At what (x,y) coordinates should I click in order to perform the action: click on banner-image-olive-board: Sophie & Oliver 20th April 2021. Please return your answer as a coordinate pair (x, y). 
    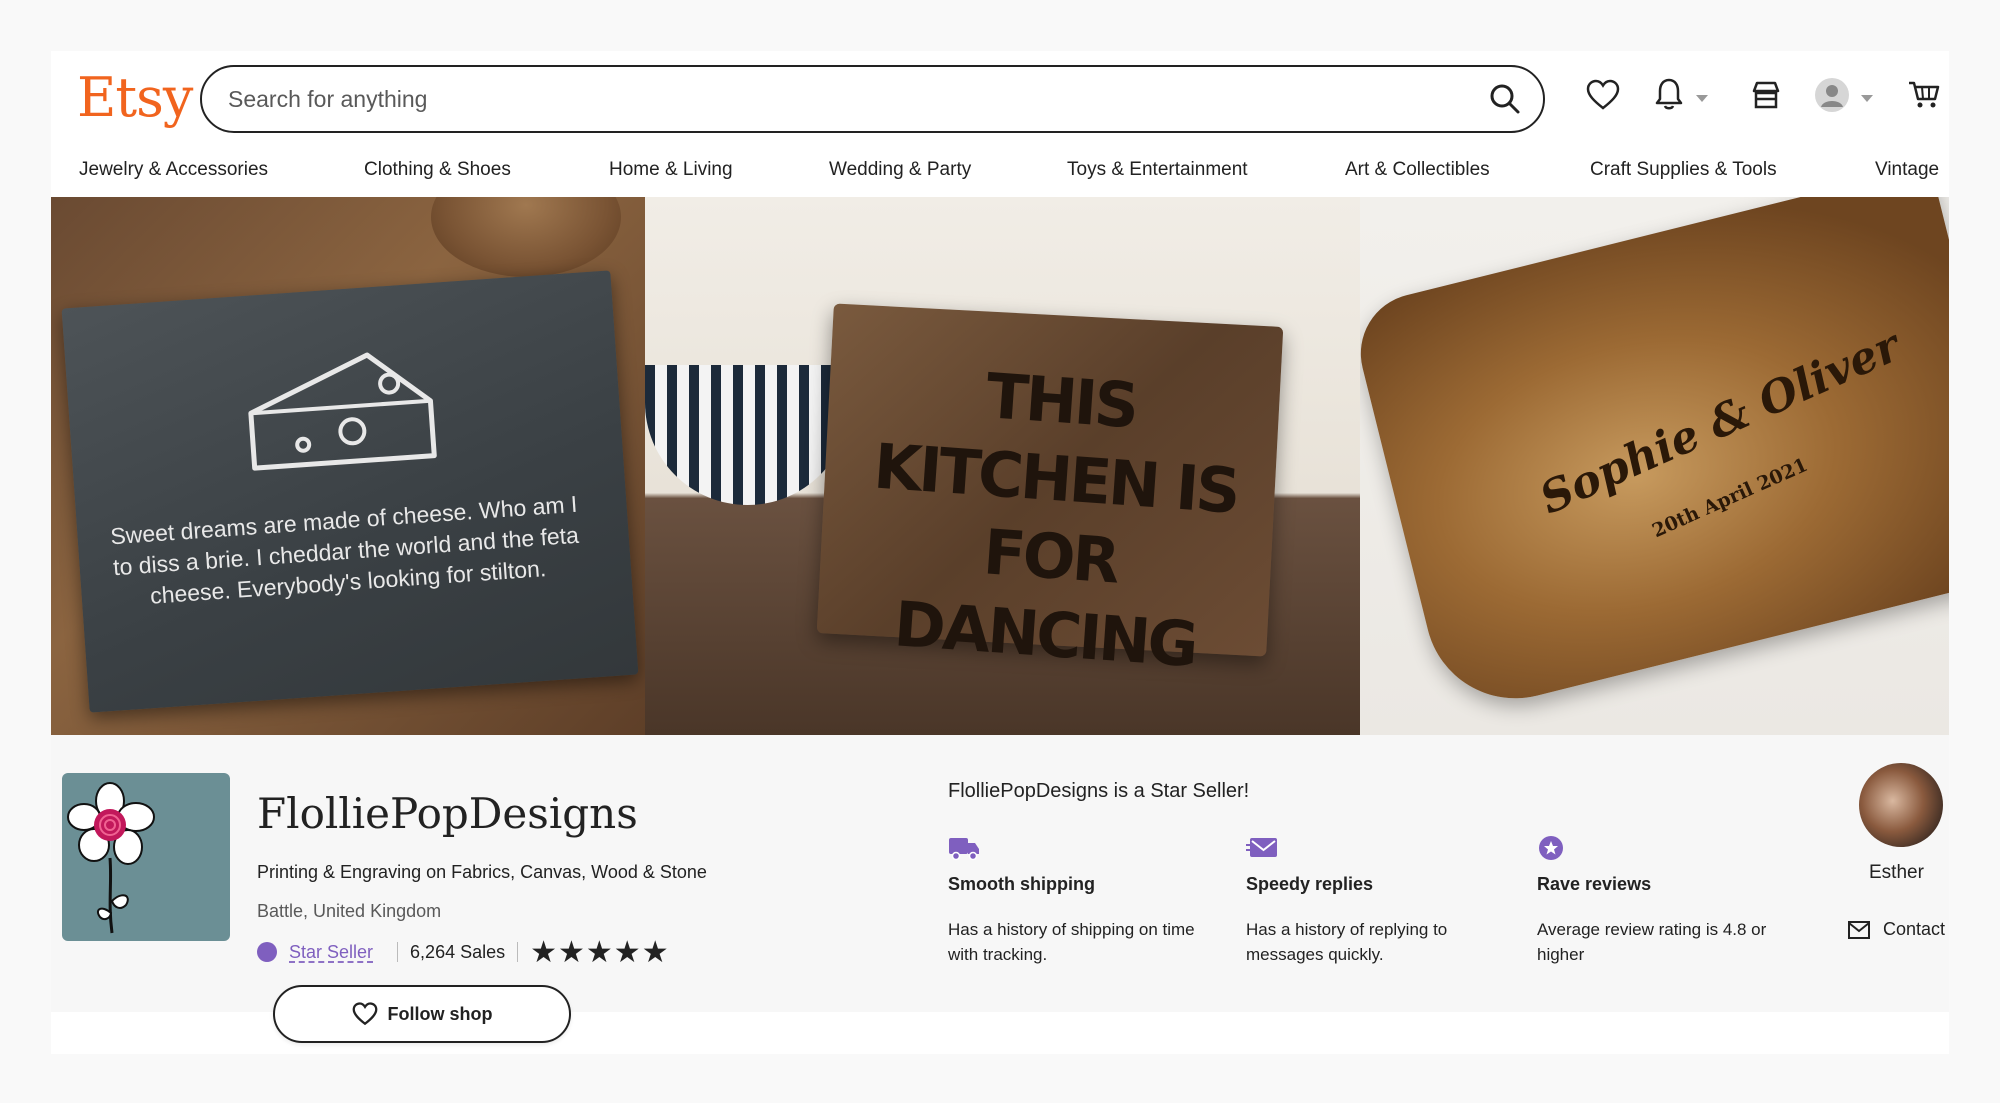
    Looking at the image, I should click on (1654, 466).